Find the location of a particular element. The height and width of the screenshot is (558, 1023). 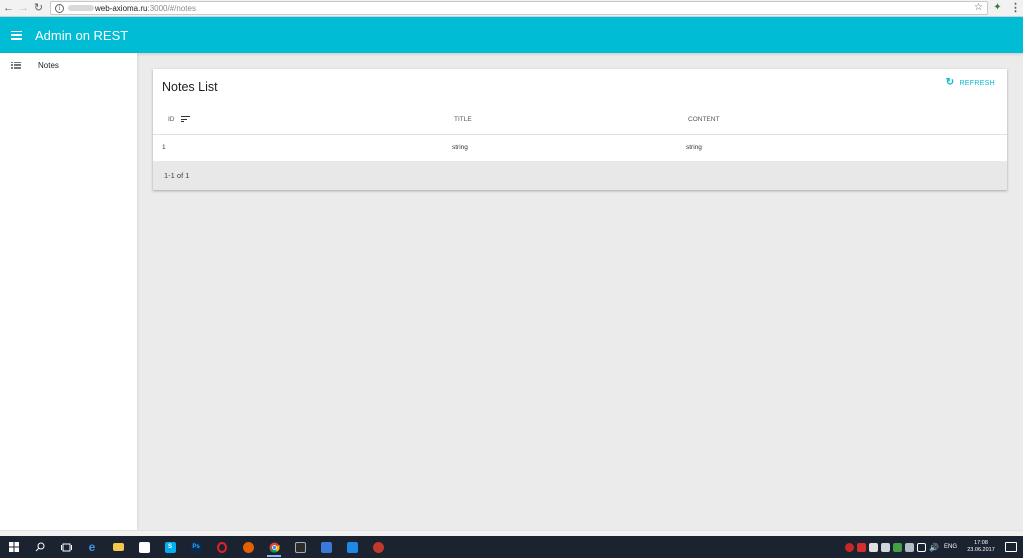

tray-antivirus-icon is located at coordinates (849, 547).